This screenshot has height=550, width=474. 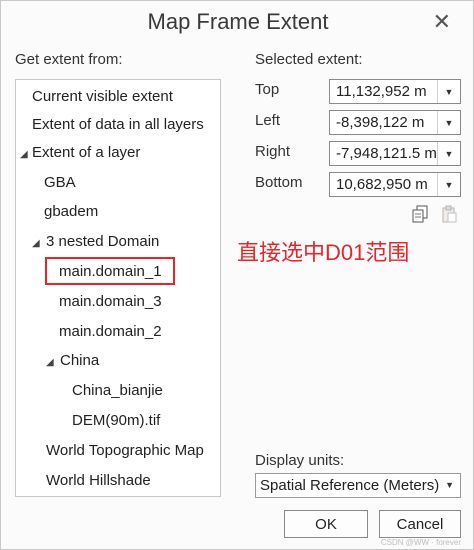 What do you see at coordinates (326, 524) in the screenshot?
I see `ok-button: OK` at bounding box center [326, 524].